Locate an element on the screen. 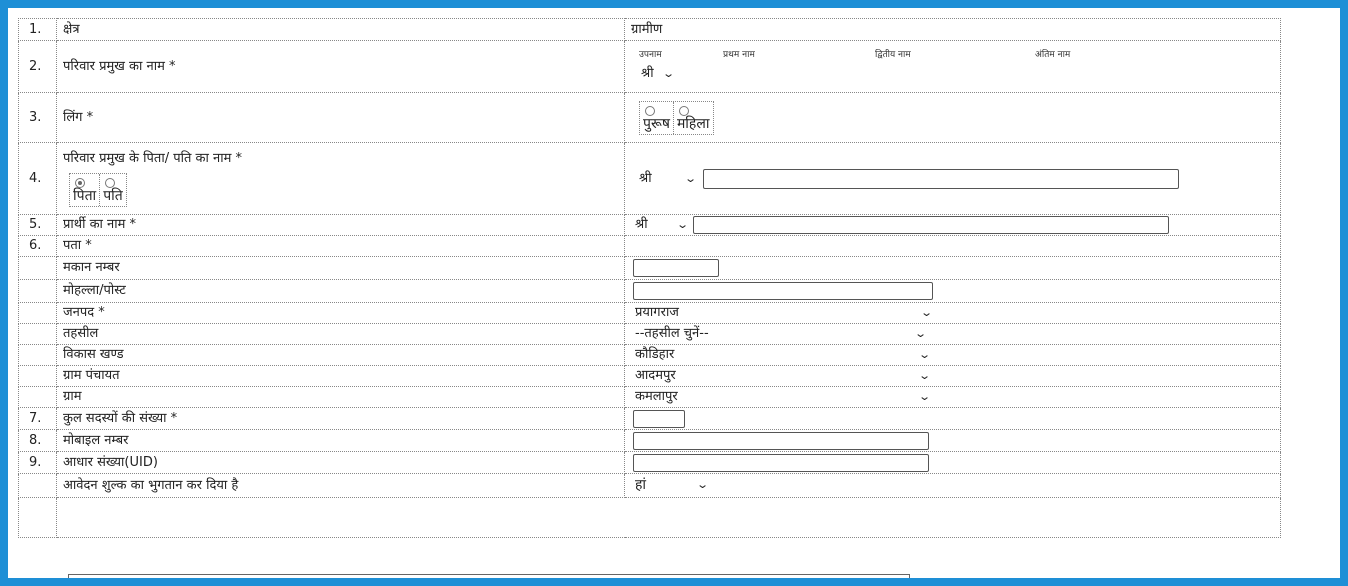 The image size is (1348, 586). male-radio is located at coordinates (650, 110).